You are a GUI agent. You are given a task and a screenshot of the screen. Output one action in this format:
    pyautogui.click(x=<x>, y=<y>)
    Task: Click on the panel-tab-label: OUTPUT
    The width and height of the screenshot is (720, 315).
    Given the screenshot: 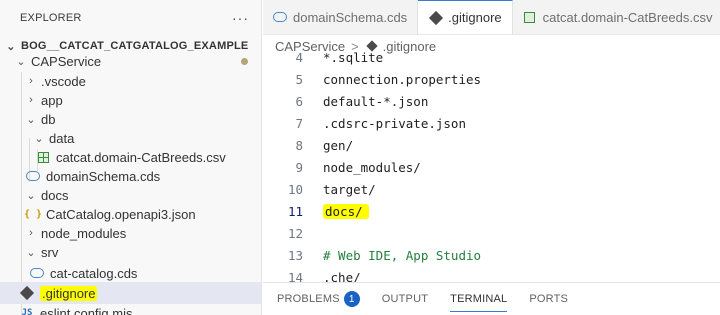 What is the action you would take?
    pyautogui.click(x=405, y=299)
    